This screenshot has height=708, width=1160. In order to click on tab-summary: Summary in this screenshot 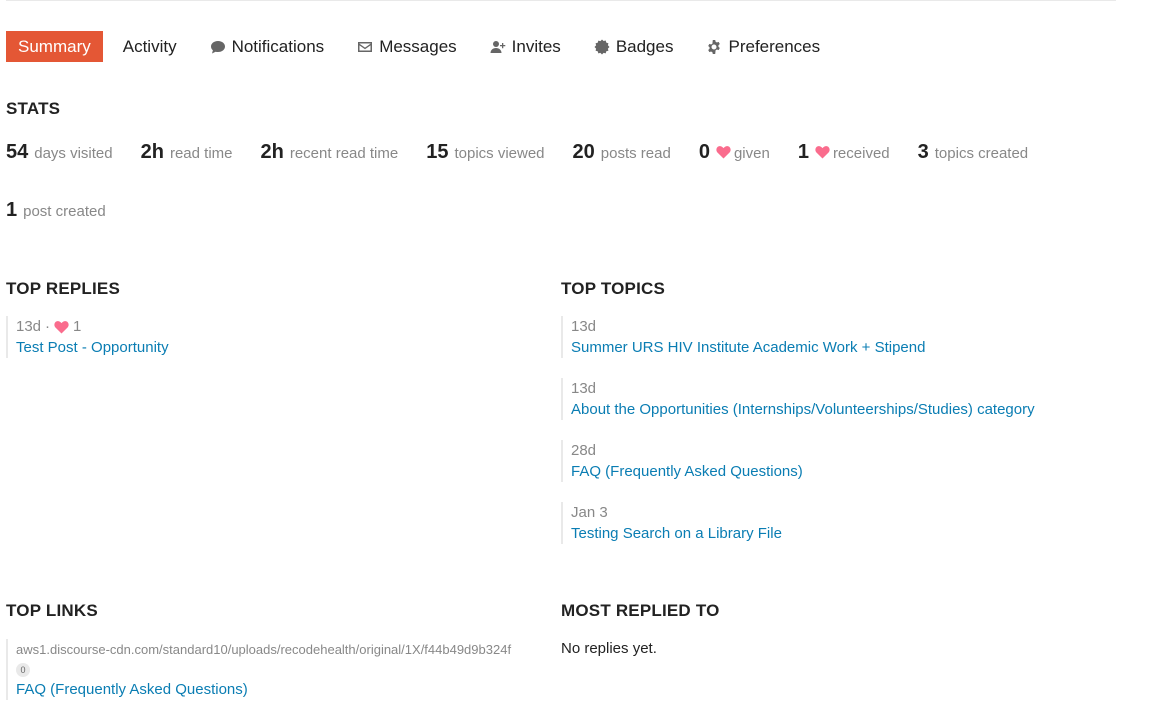, I will do `click(54, 46)`.